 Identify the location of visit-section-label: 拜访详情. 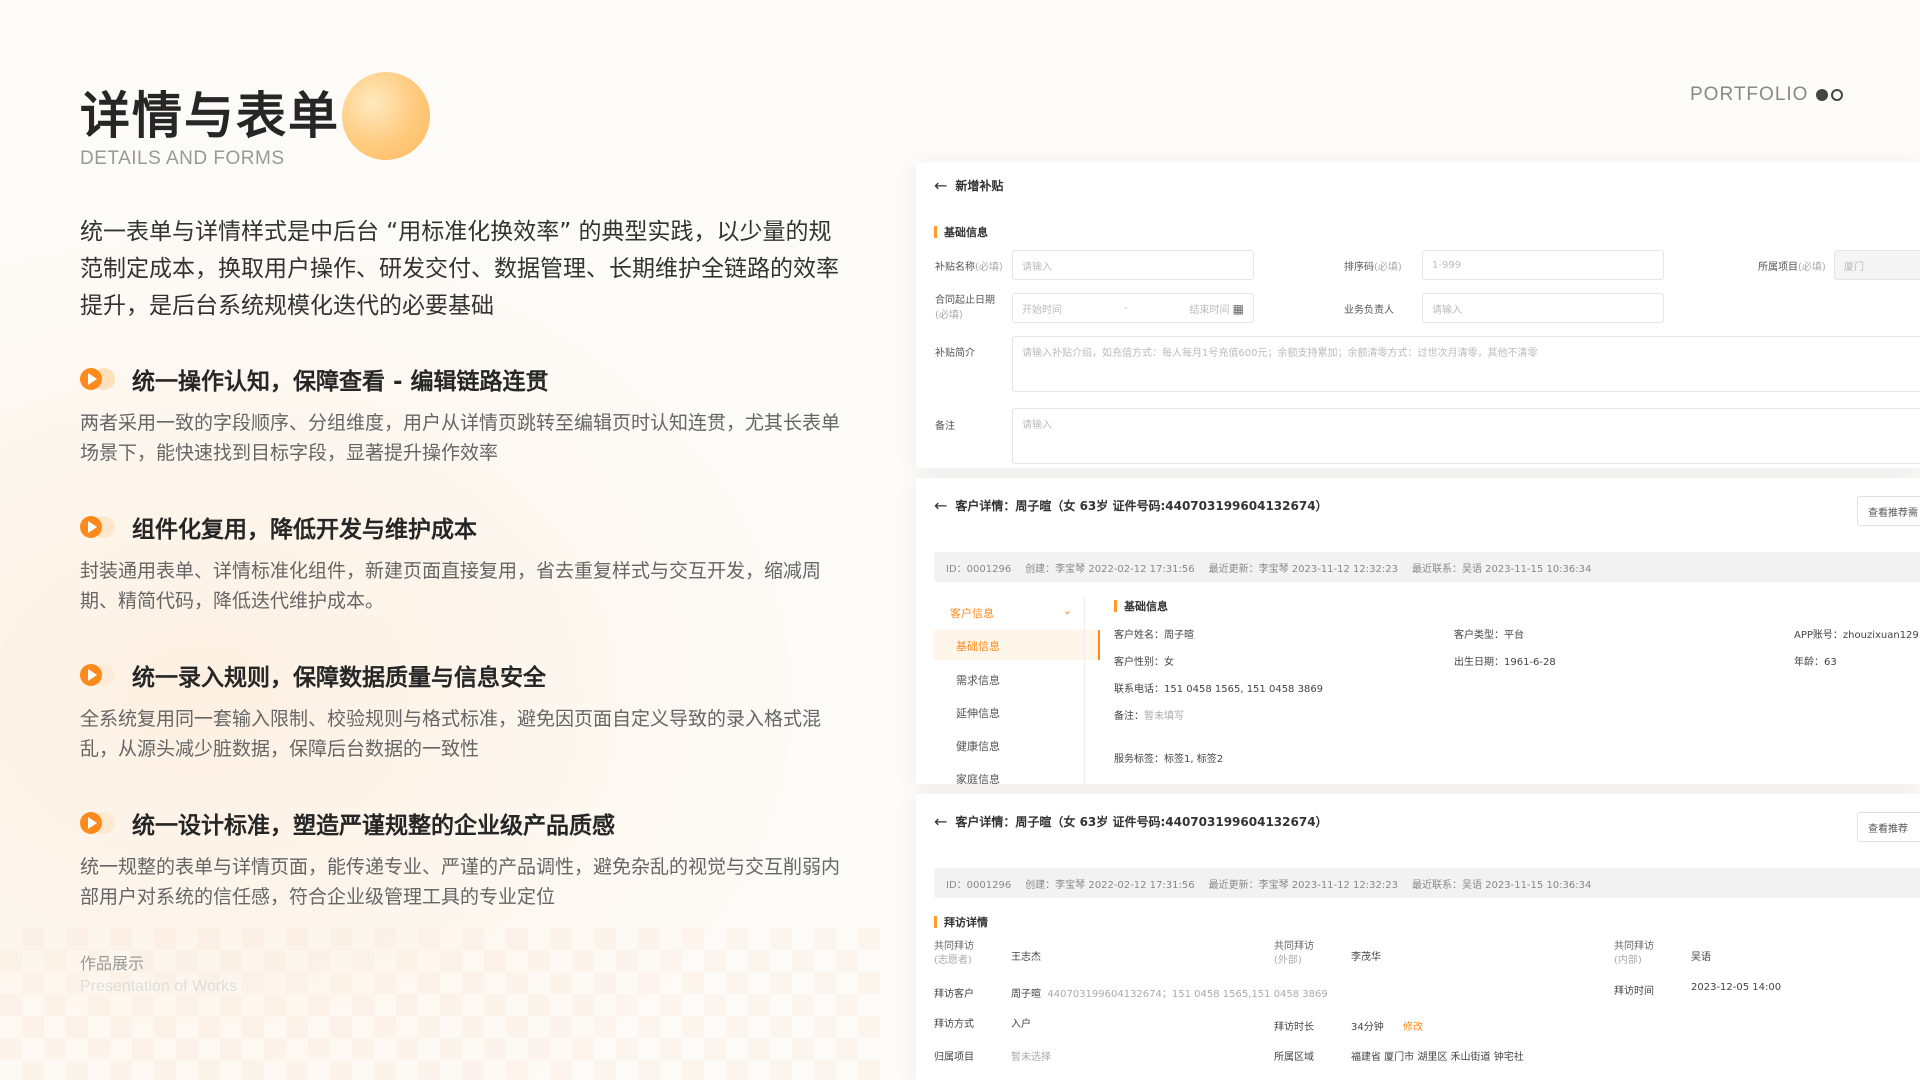
(966, 922).